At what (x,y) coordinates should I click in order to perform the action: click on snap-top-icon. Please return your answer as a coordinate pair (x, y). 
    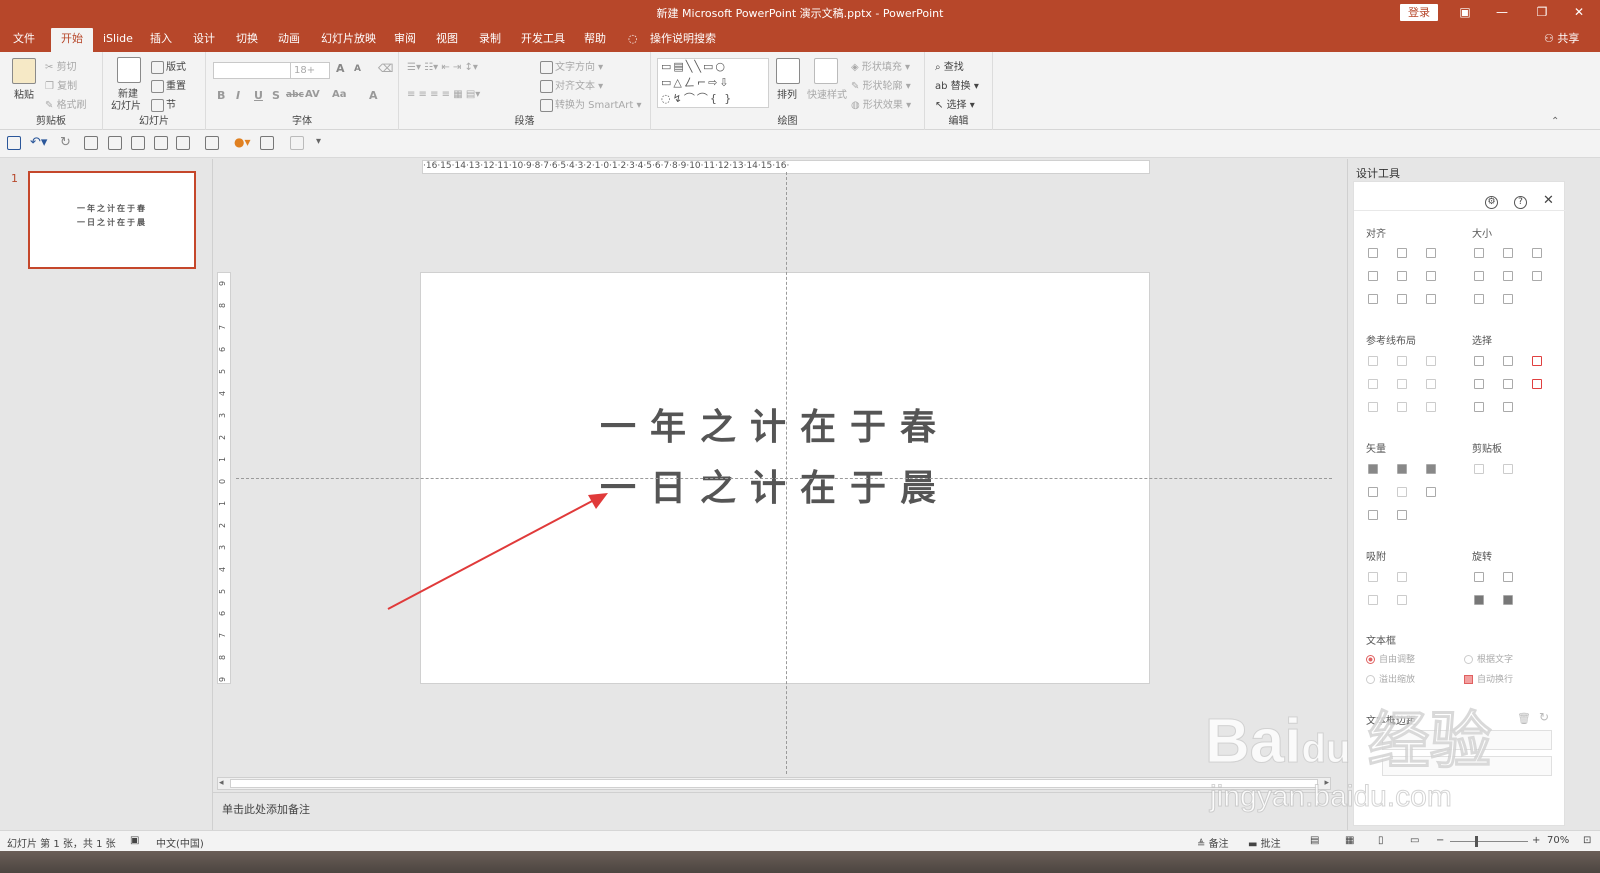
    Looking at the image, I should click on (1373, 600).